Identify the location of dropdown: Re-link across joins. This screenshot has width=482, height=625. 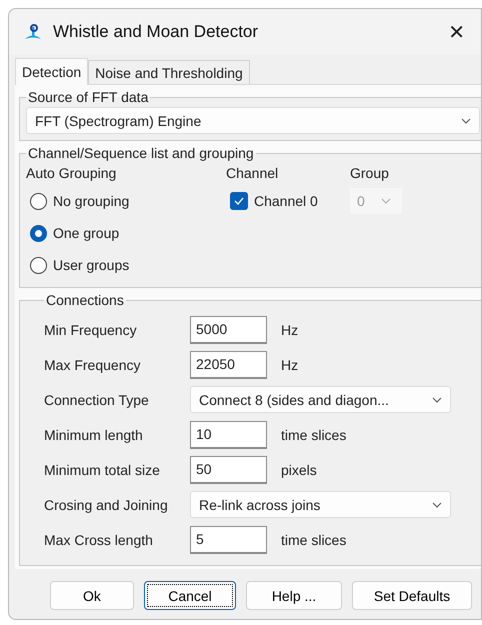
(320, 504).